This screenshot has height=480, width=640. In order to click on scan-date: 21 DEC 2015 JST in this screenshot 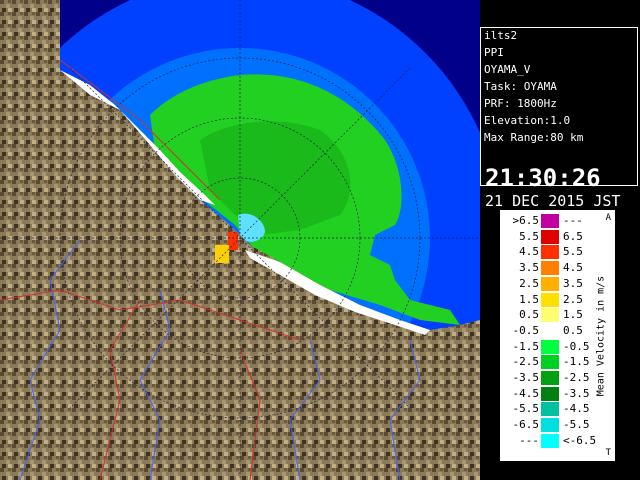, I will do `click(553, 201)`.